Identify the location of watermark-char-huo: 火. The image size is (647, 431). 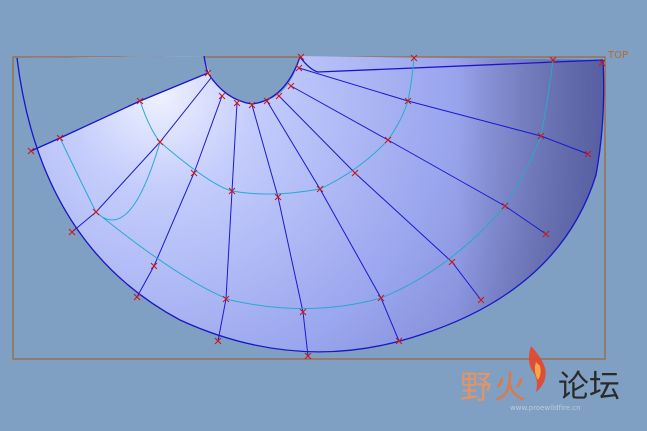
(510, 387).